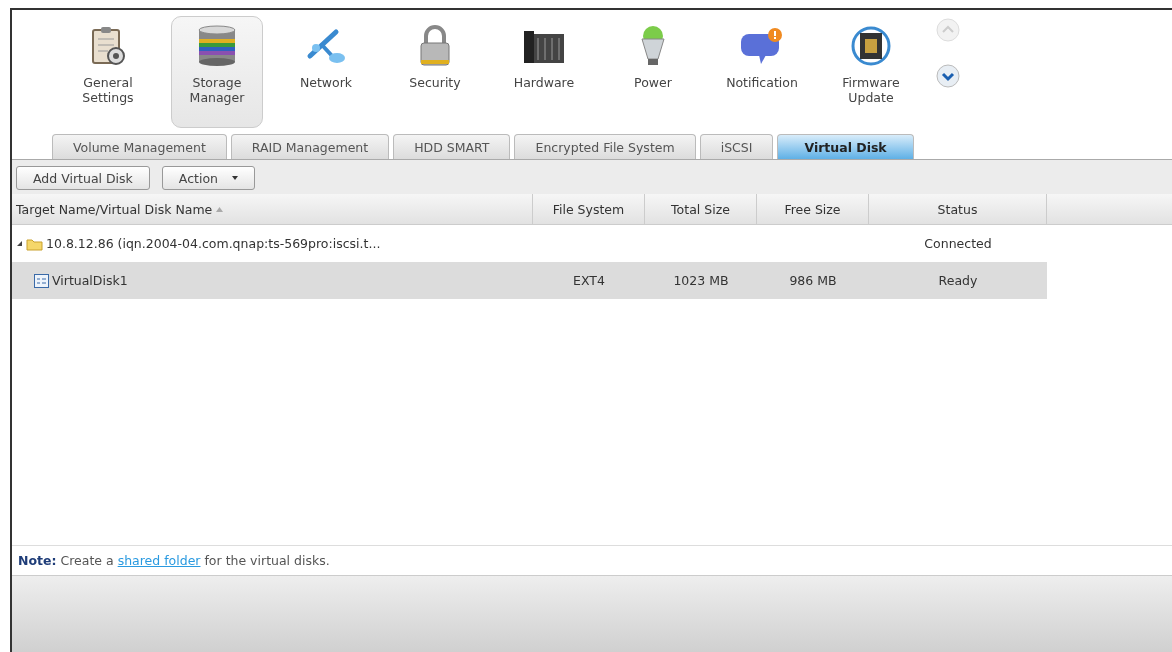 The height and width of the screenshot is (652, 1172). I want to click on nav-item: Hardware, so click(544, 72).